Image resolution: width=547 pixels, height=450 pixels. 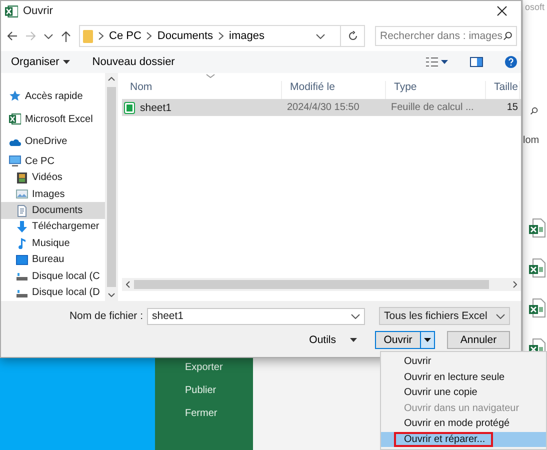 I want to click on column-header: lom, so click(x=531, y=140).